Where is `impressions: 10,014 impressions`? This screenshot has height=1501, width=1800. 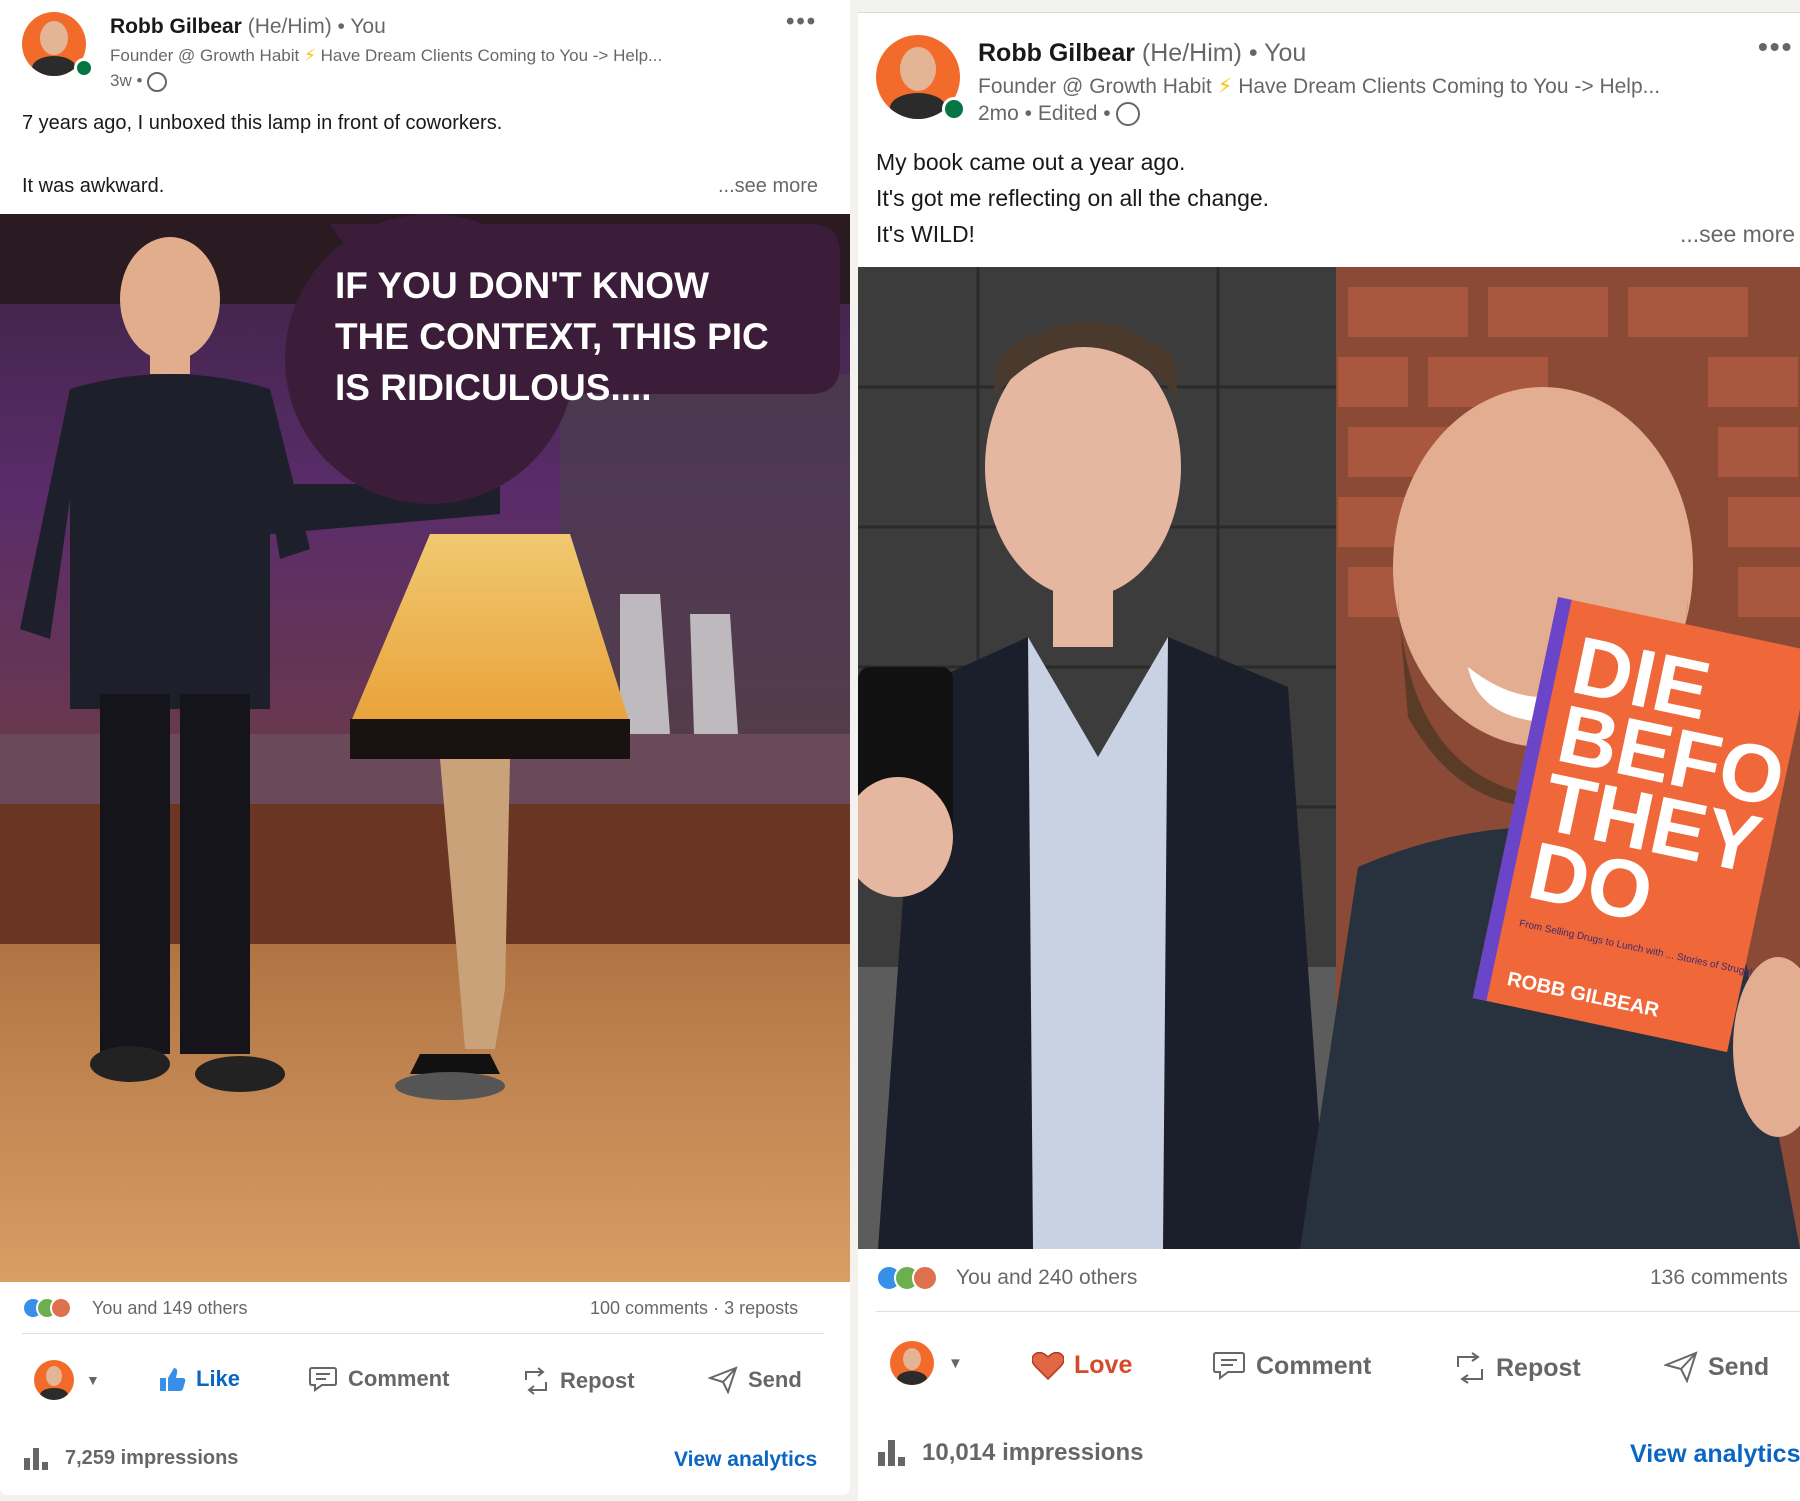
impressions: 10,014 impressions is located at coordinates (1010, 1453).